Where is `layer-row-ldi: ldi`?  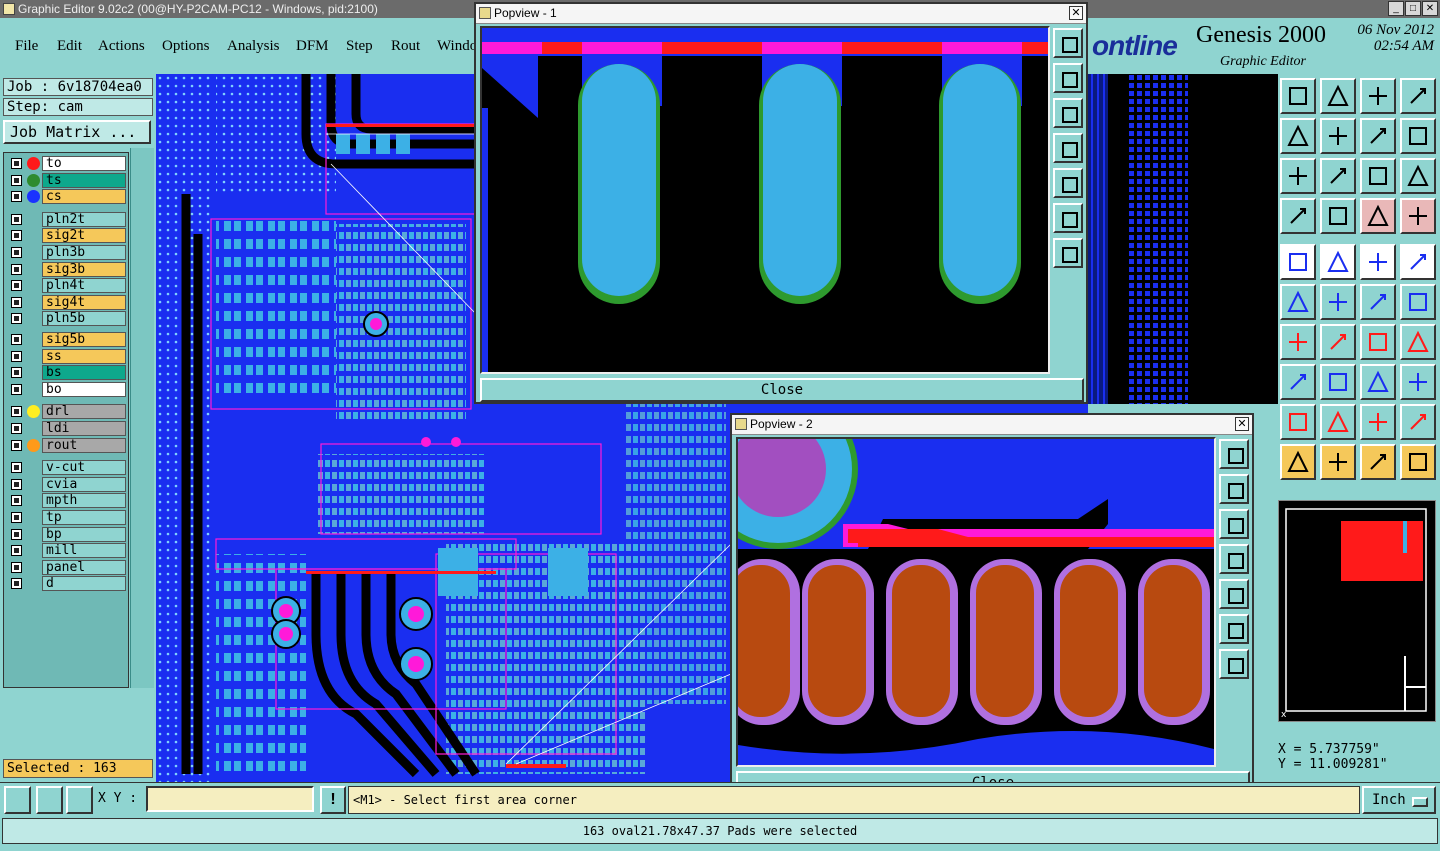 layer-row-ldi: ldi is located at coordinates (67, 428).